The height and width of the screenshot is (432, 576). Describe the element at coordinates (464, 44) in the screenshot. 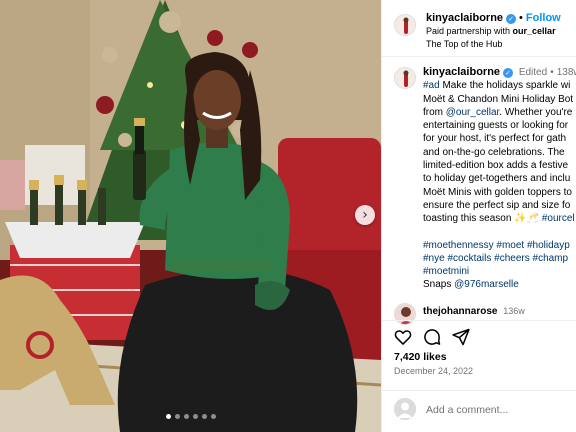

I see `post-location: The Top of the Hub` at that location.